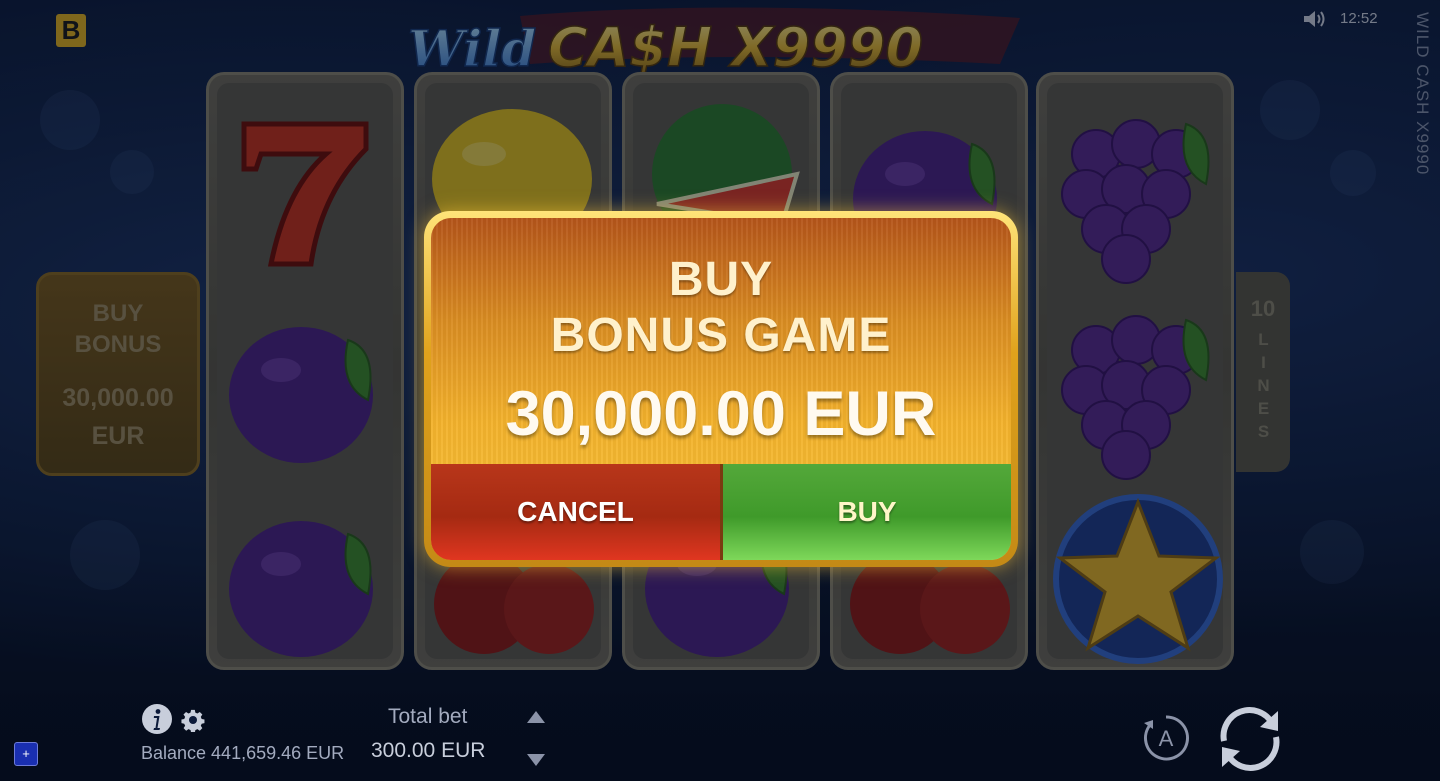 Image resolution: width=1440 pixels, height=781 pixels. Describe the element at coordinates (1359, 18) in the screenshot. I see `clock: 12:52` at that location.